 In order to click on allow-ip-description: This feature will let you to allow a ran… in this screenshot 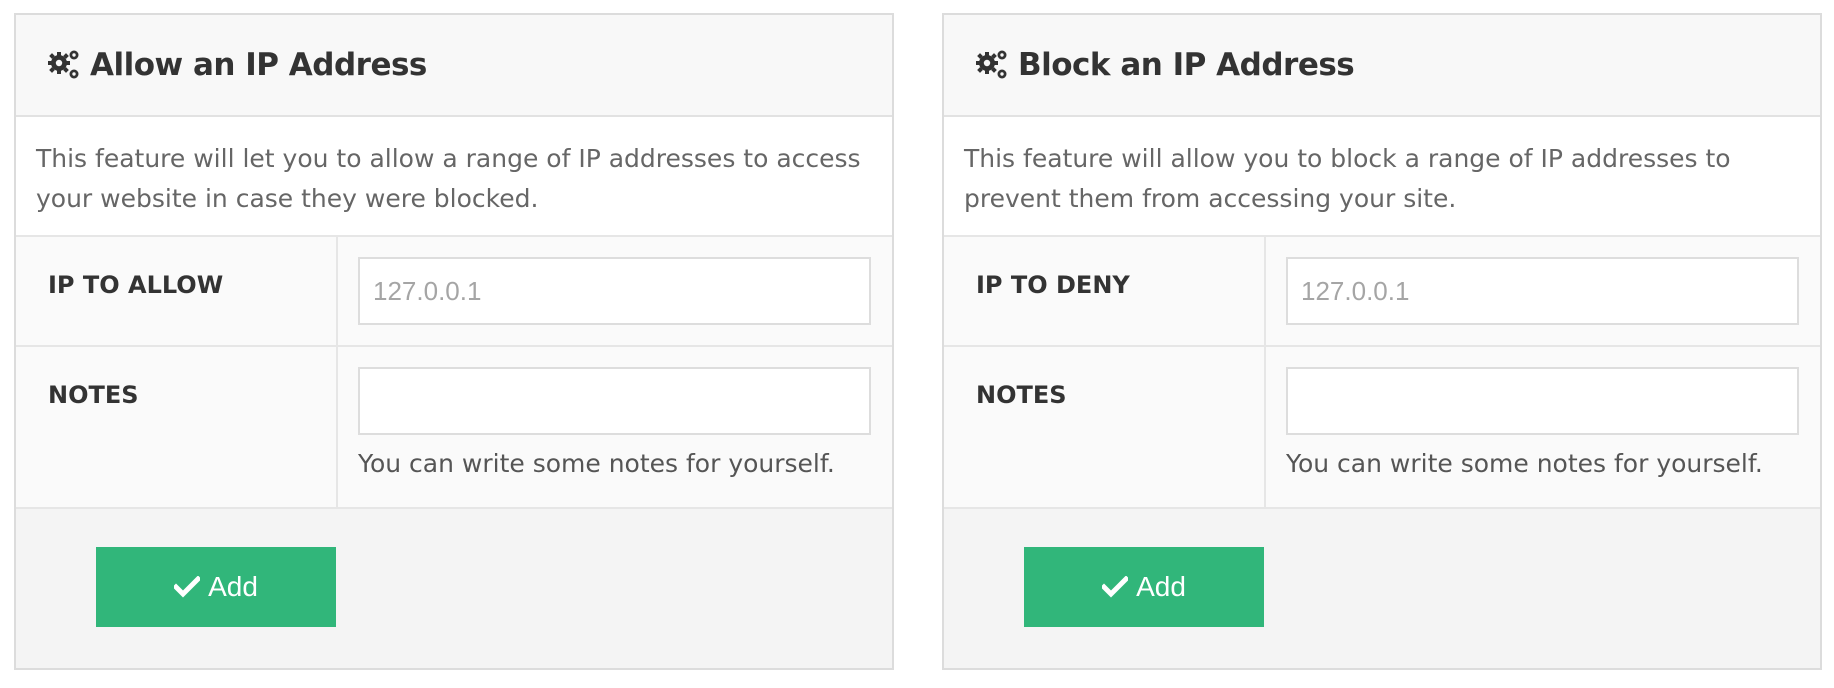, I will do `click(454, 177)`.